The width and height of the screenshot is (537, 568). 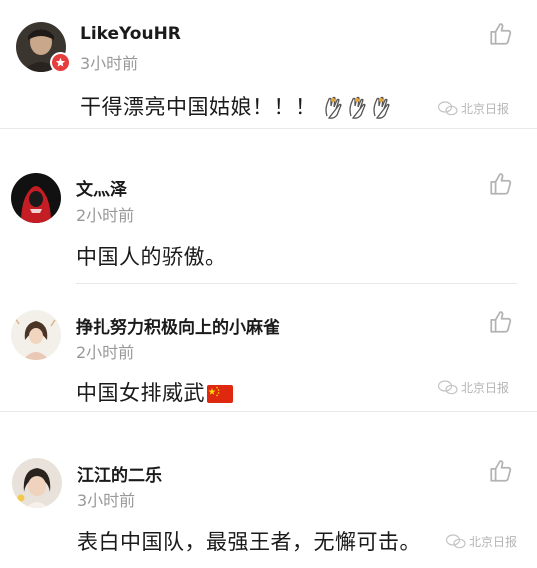 What do you see at coordinates (220, 394) in the screenshot?
I see `china-flag-emoji` at bounding box center [220, 394].